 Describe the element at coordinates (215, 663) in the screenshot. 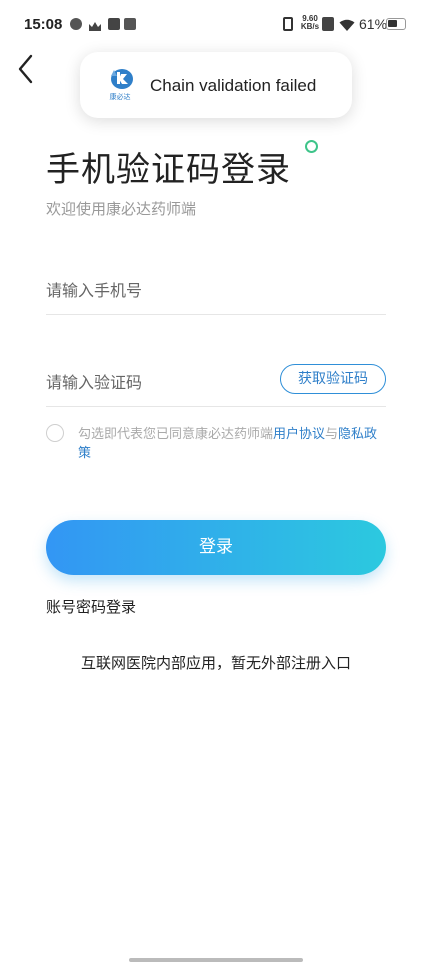

I see `registration-notice: 互联网医院内部应用，暂无外部注册入口` at that location.